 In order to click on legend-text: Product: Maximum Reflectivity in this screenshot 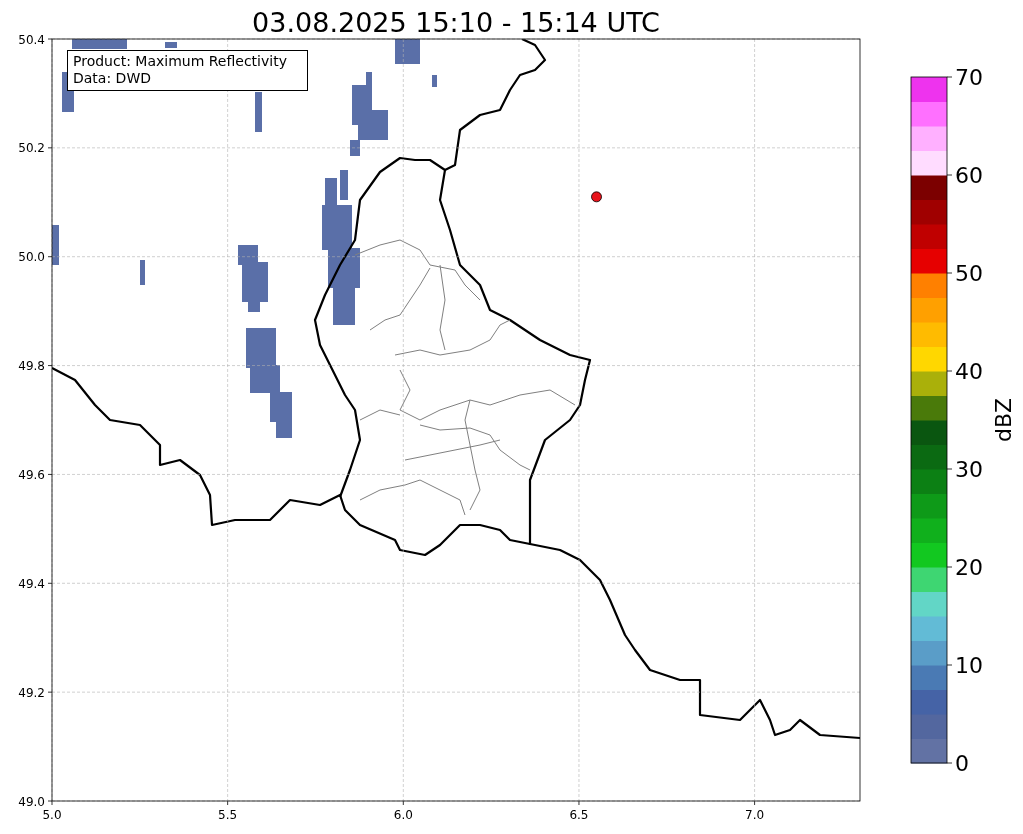, I will do `click(180, 61)`.